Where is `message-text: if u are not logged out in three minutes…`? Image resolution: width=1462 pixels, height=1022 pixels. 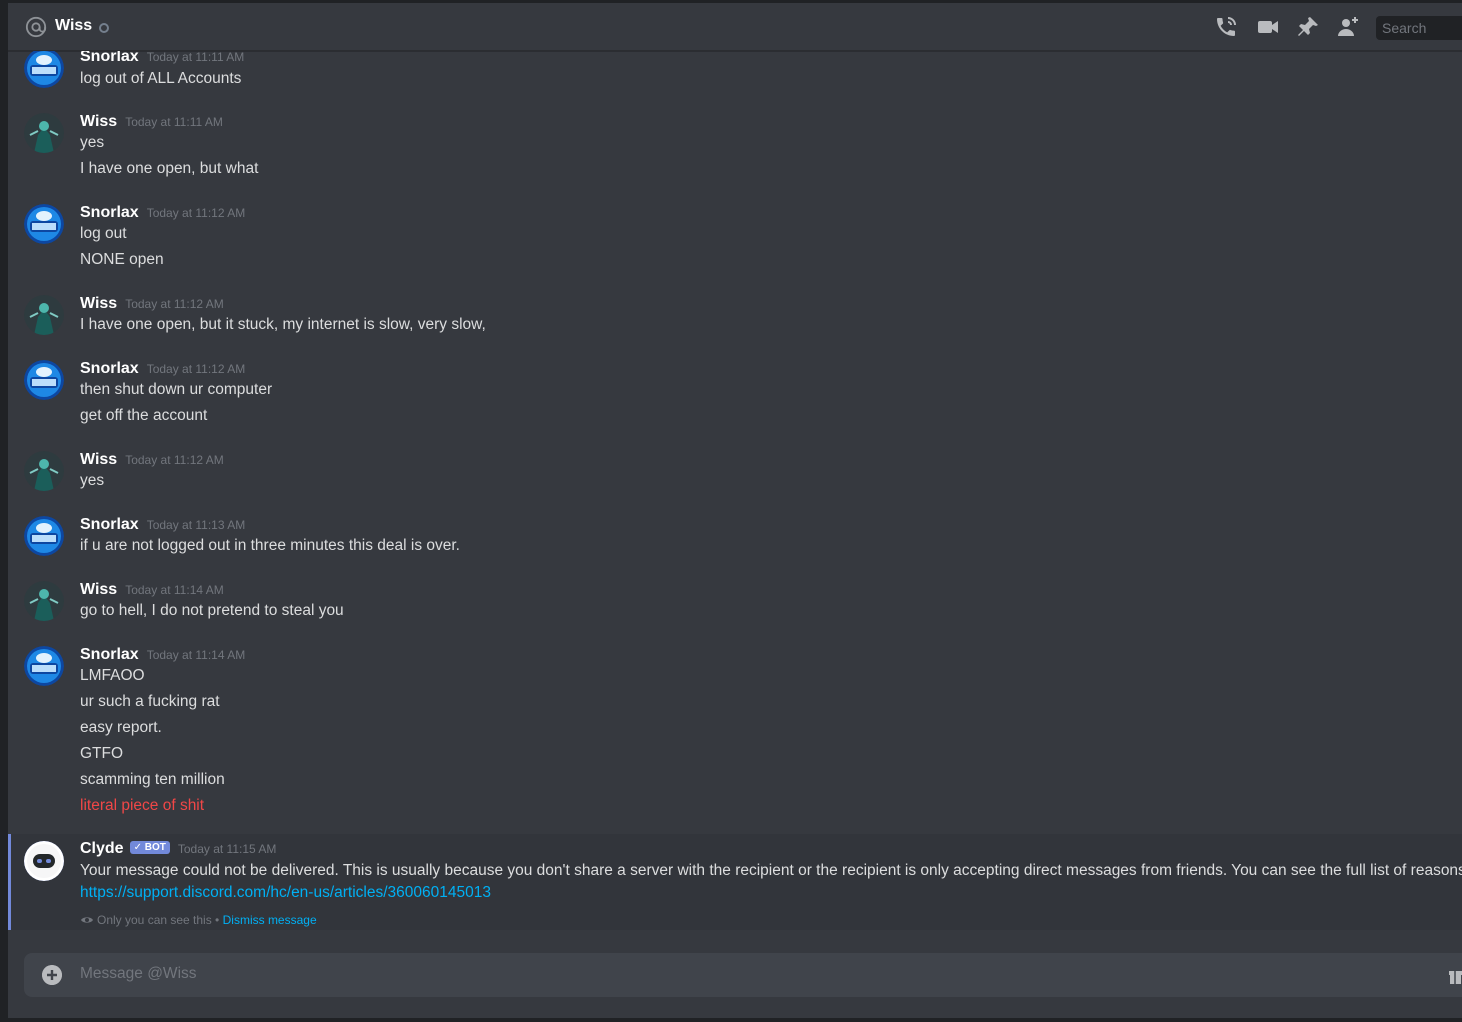 message-text: if u are not logged out in three minutes… is located at coordinates (270, 545).